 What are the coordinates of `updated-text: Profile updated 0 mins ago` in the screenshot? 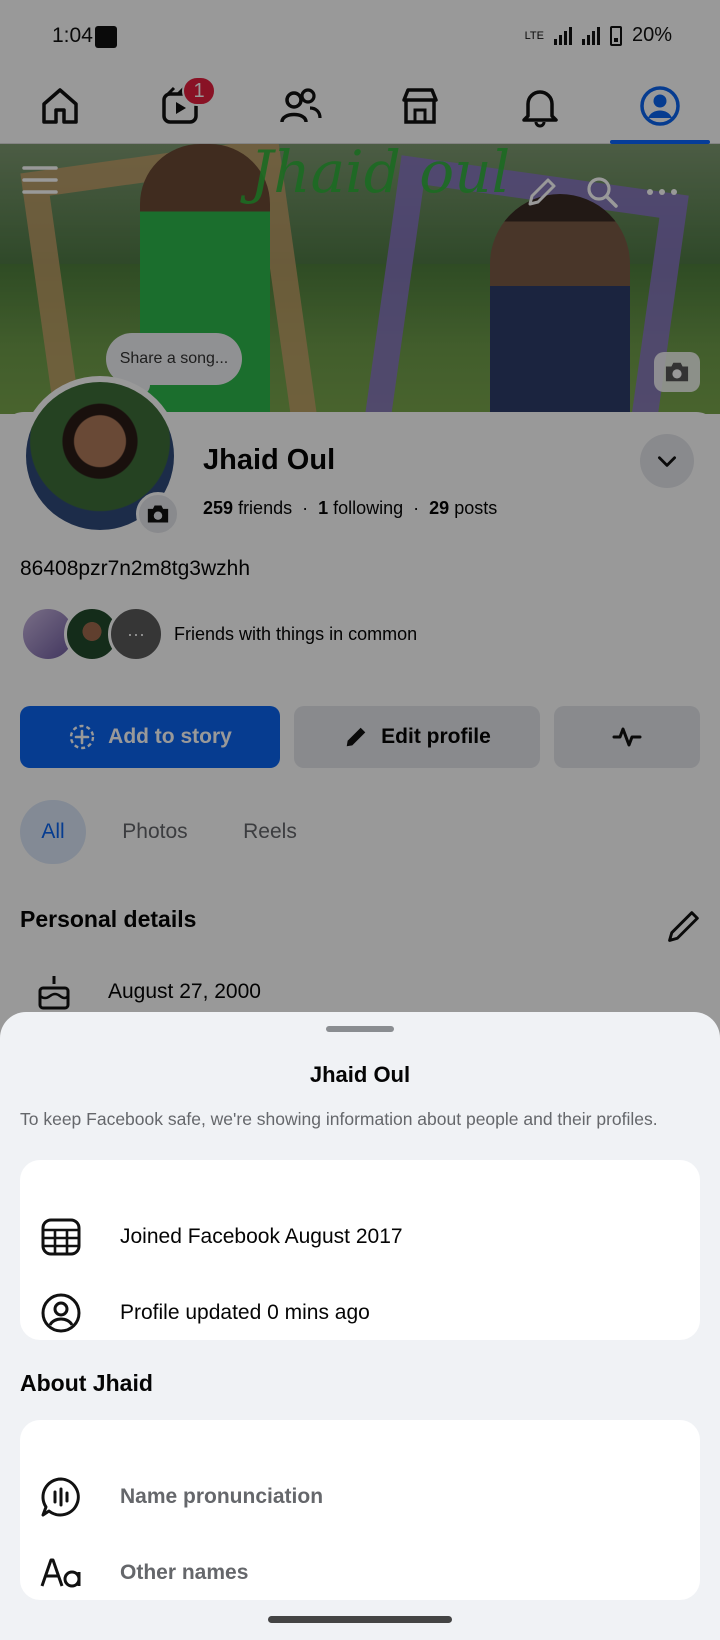 It's located at (245, 1312).